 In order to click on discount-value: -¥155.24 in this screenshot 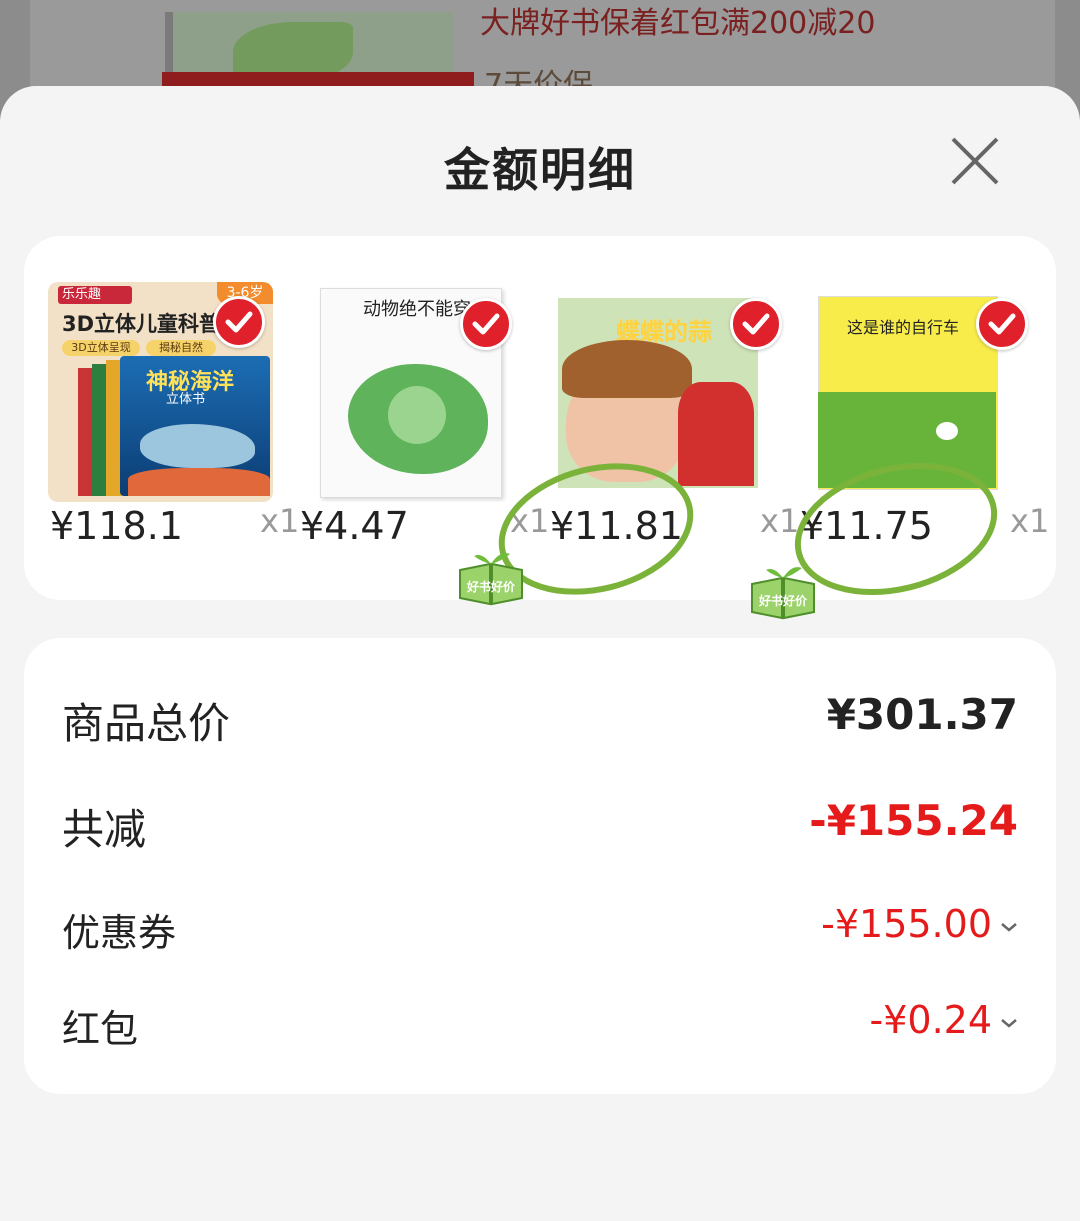, I will do `click(913, 820)`.